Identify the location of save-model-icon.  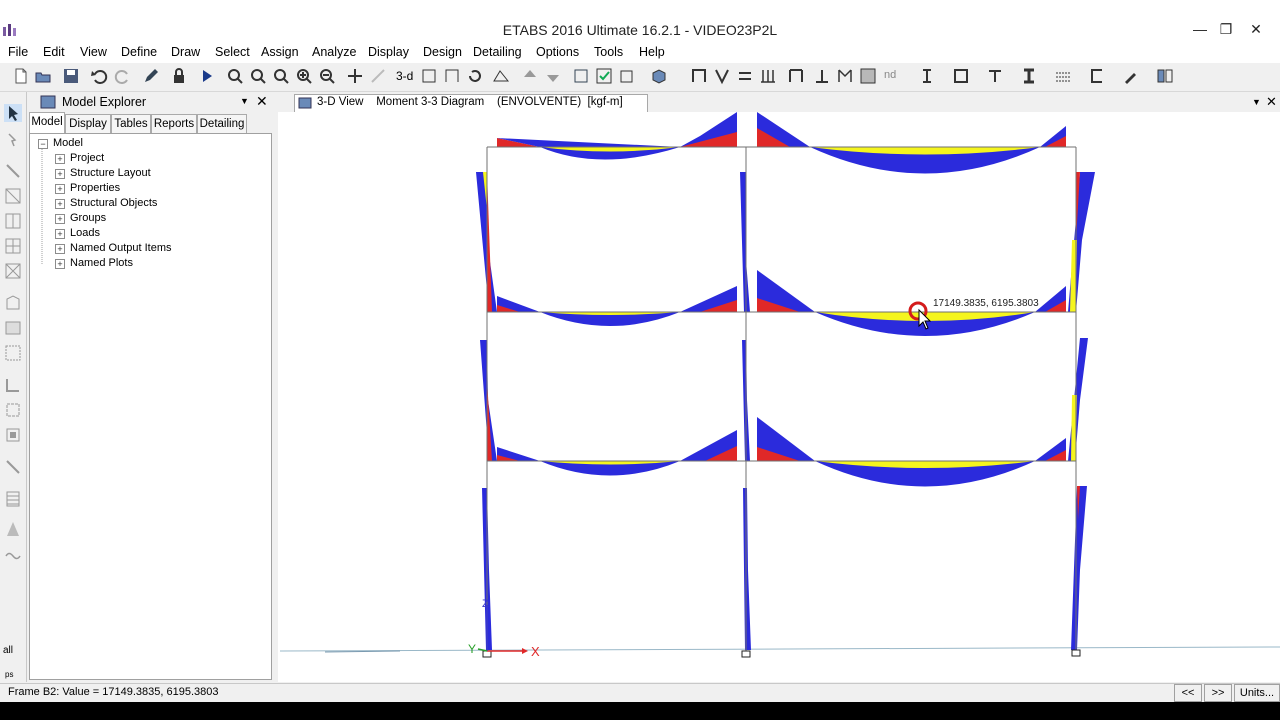
(71, 76).